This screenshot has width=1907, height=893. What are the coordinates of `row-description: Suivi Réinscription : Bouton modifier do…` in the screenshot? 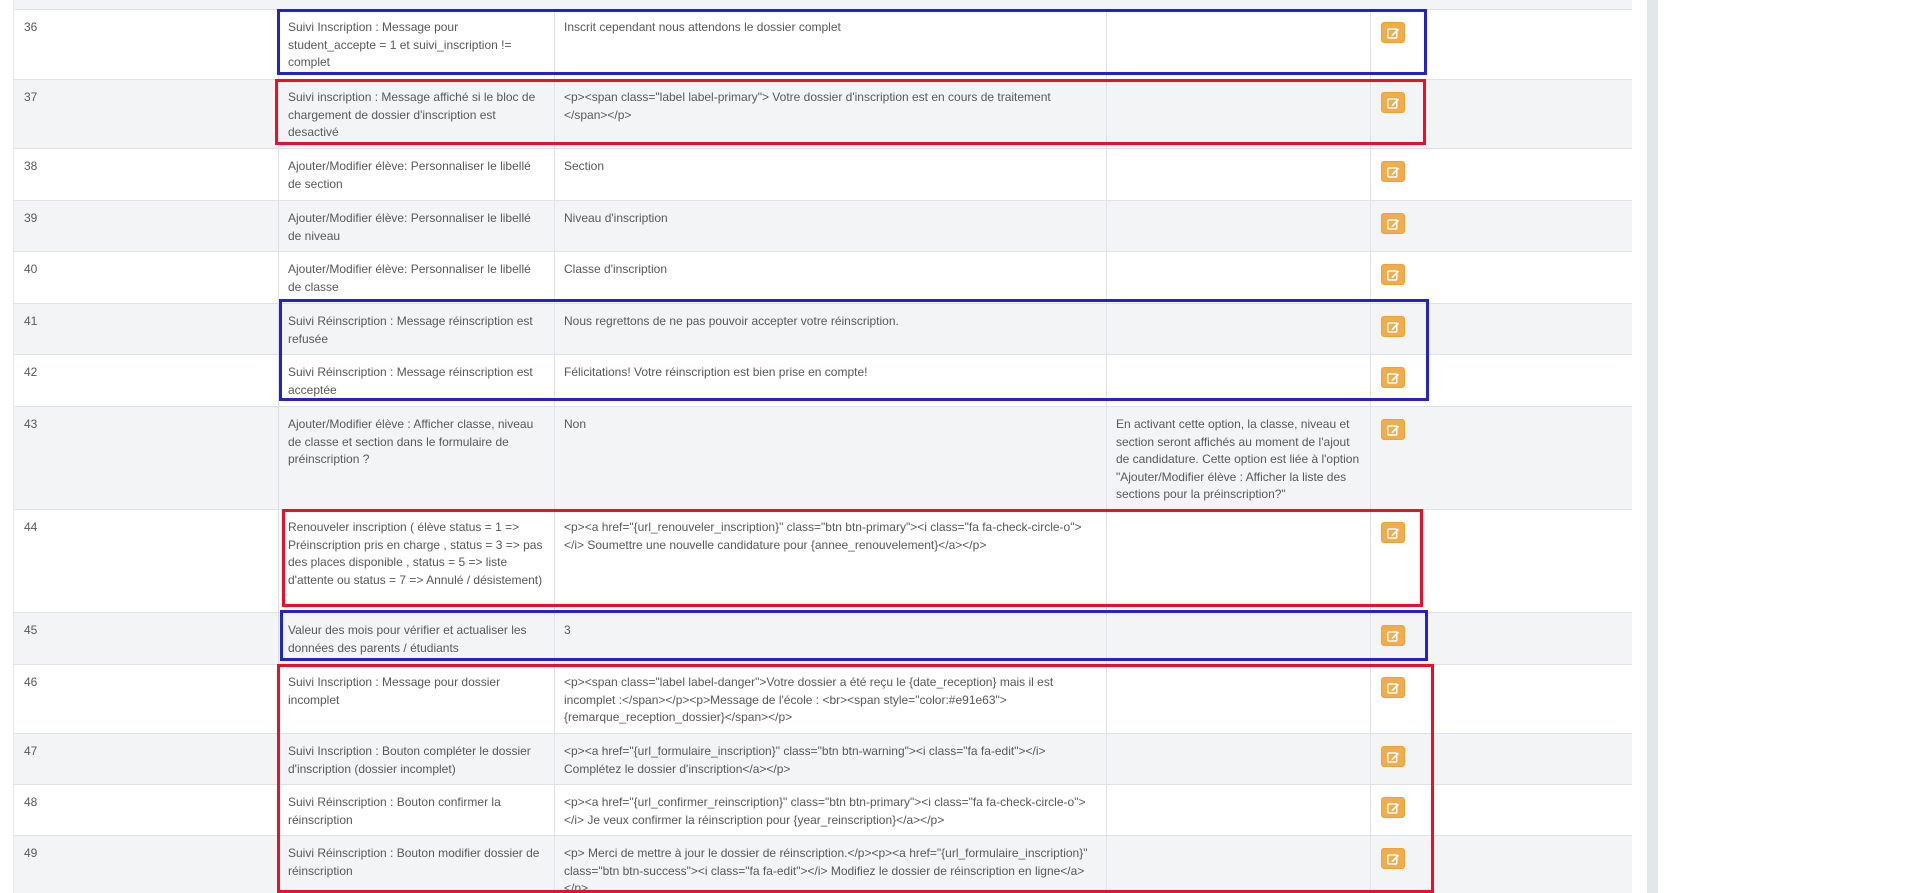 It's located at (416, 864).